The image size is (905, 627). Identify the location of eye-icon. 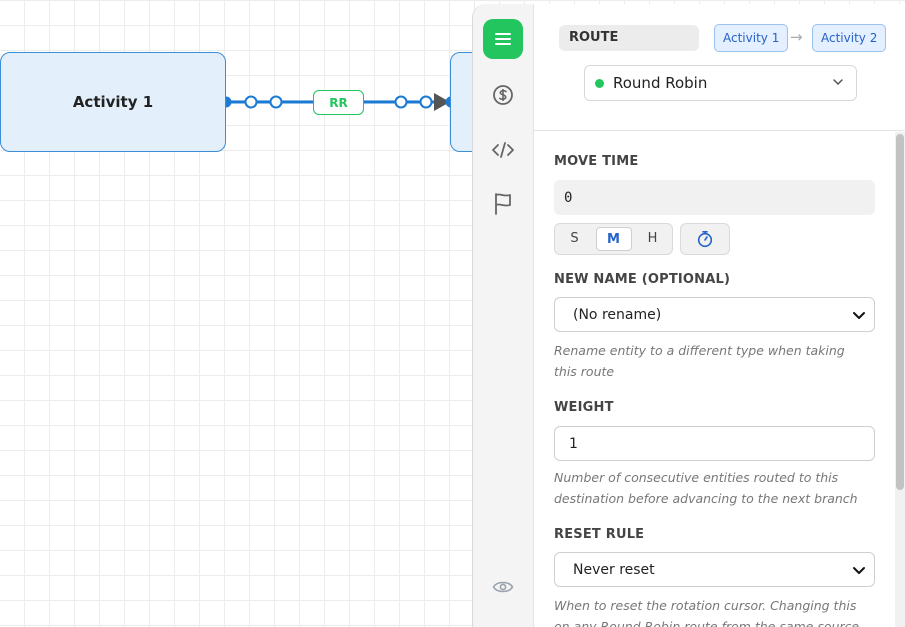
(503, 587).